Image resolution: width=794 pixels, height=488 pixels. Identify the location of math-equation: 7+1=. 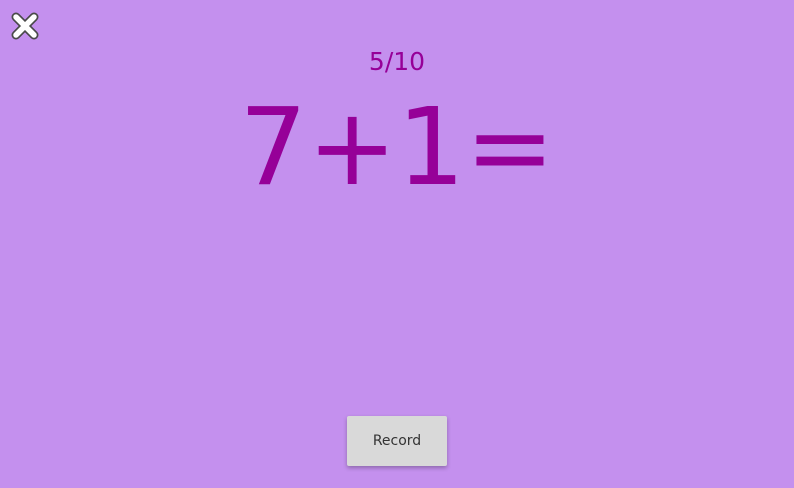
(397, 148).